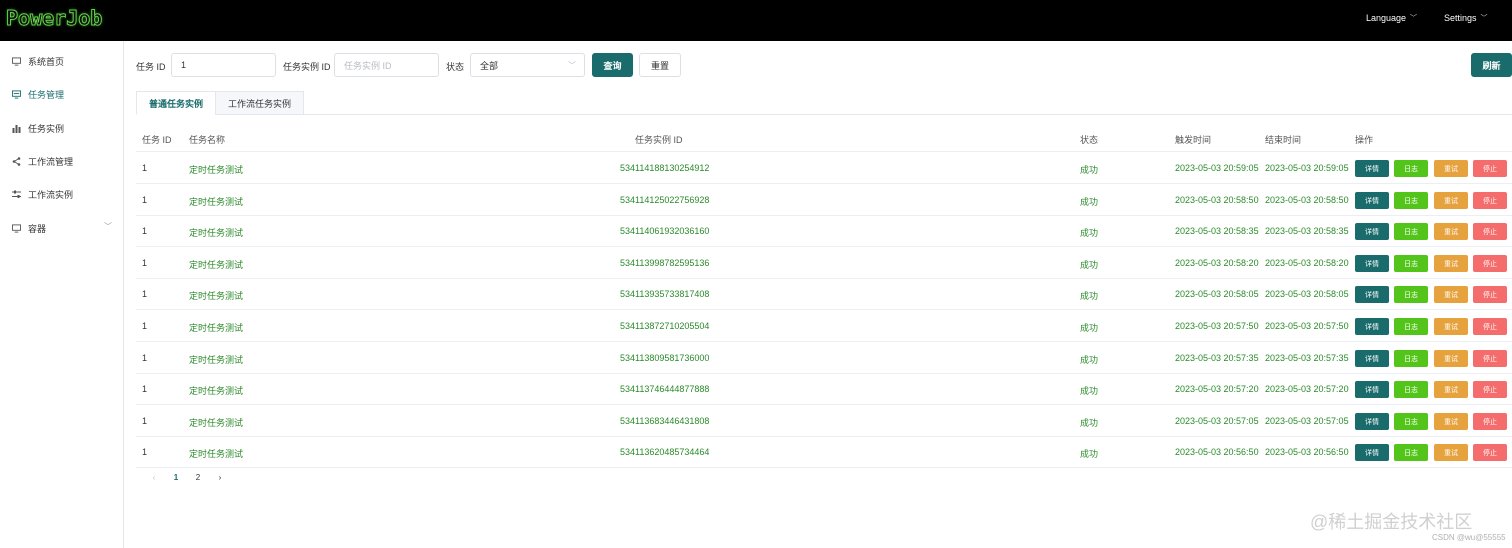 The image size is (1512, 548). I want to click on instance-id-cell: 534114188130254912, so click(665, 168).